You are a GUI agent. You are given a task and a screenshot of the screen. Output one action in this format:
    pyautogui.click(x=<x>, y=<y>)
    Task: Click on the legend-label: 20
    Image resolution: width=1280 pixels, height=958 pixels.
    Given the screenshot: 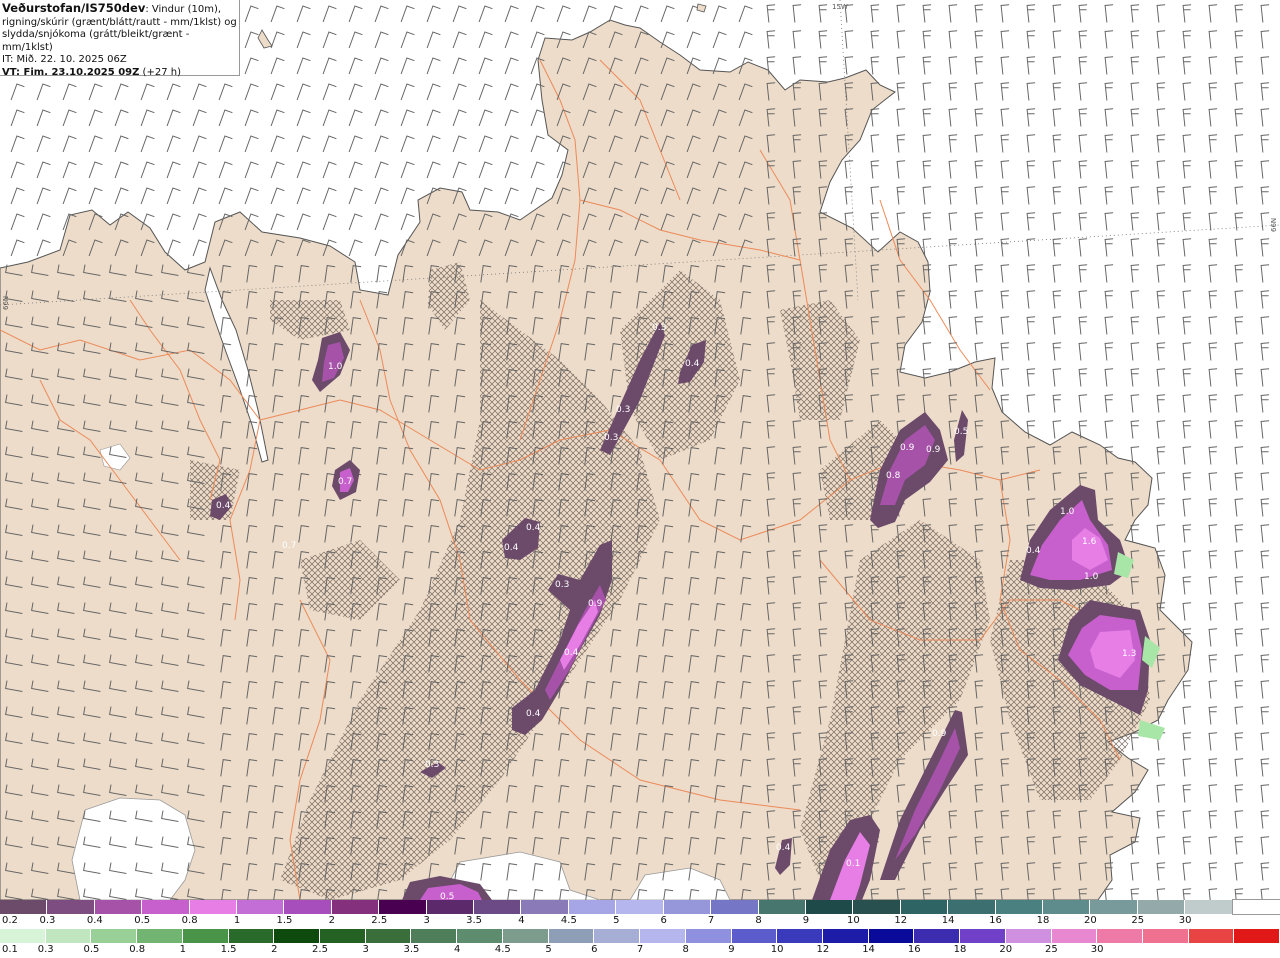 What is the action you would take?
    pyautogui.click(x=1006, y=949)
    